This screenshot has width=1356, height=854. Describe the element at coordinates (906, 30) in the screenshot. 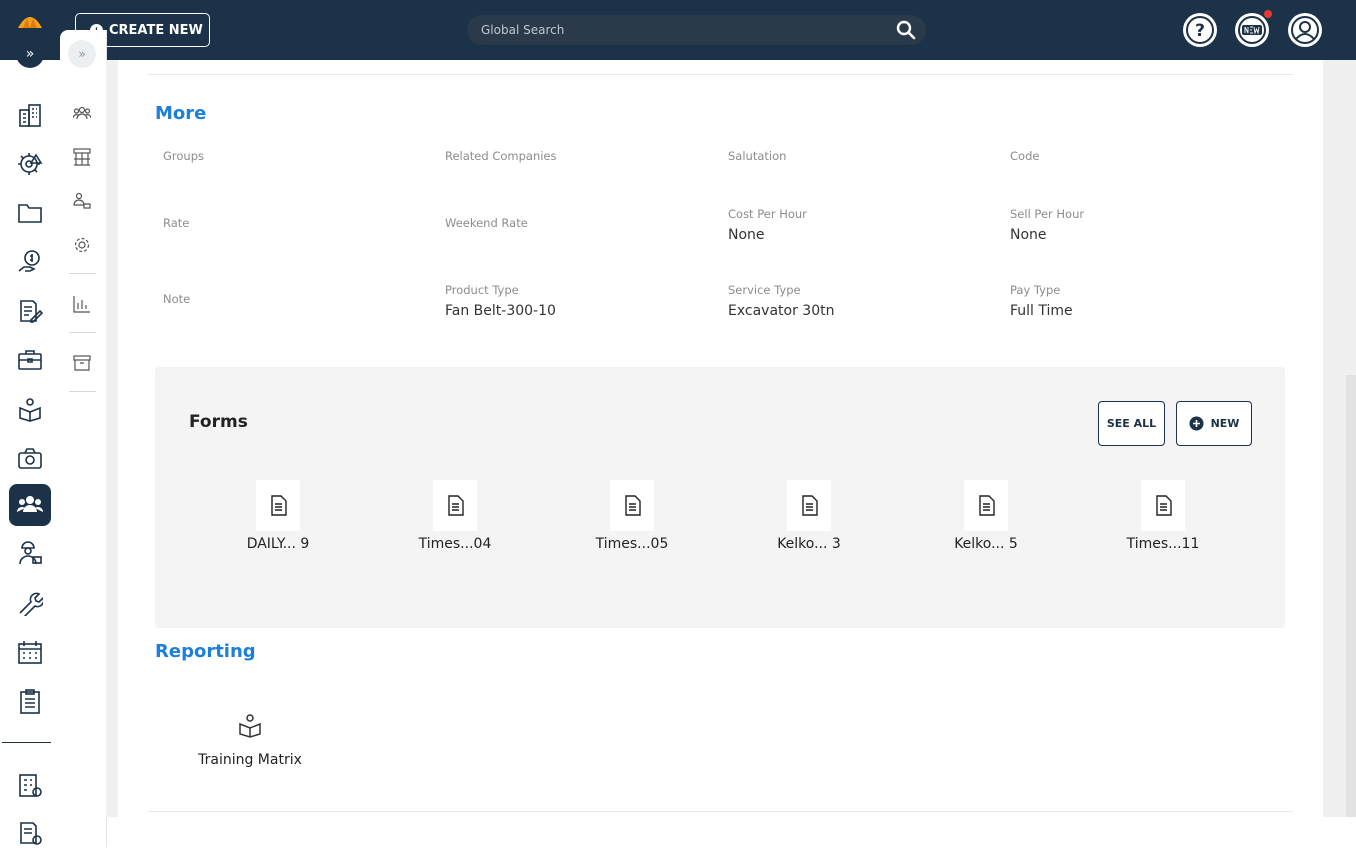

I see `search-icon` at that location.